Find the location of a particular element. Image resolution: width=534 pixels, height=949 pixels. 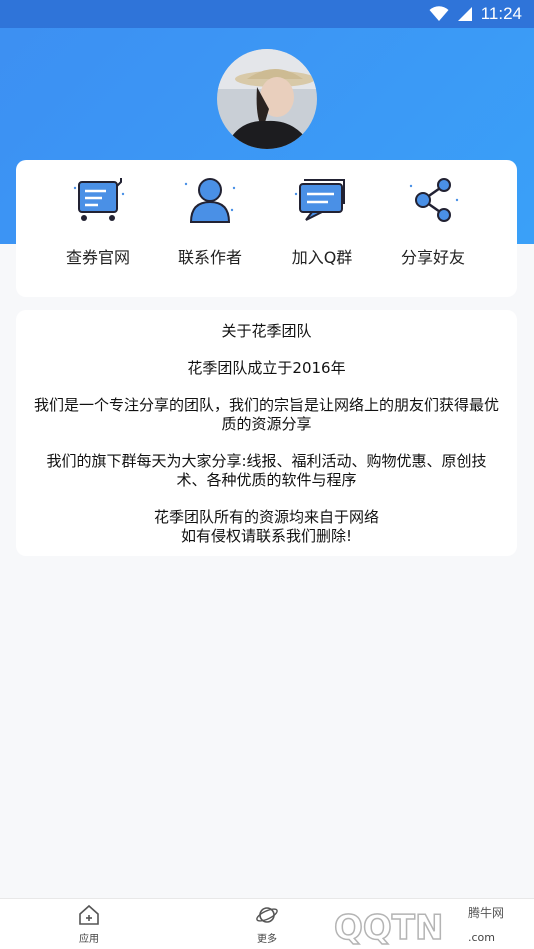

menu-label: 联系作者 is located at coordinates (209, 257).